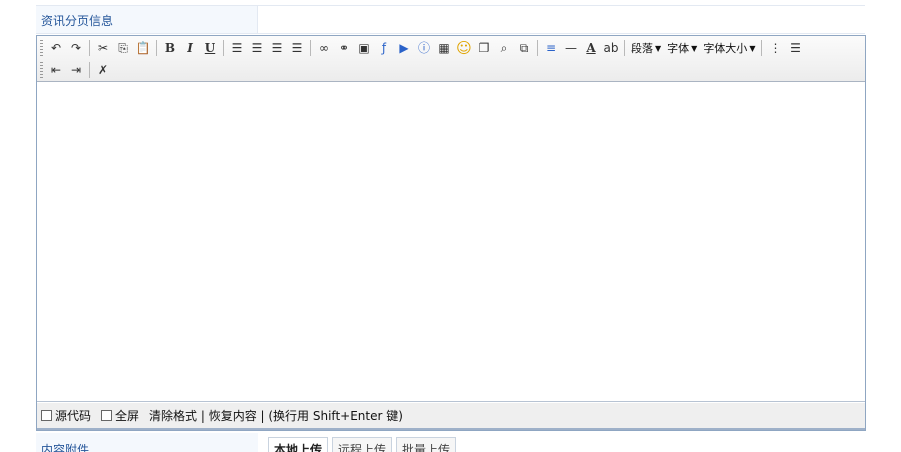 Image resolution: width=901 pixels, height=452 pixels. What do you see at coordinates (56, 48) in the screenshot?
I see `undo-icon: ↶` at bounding box center [56, 48].